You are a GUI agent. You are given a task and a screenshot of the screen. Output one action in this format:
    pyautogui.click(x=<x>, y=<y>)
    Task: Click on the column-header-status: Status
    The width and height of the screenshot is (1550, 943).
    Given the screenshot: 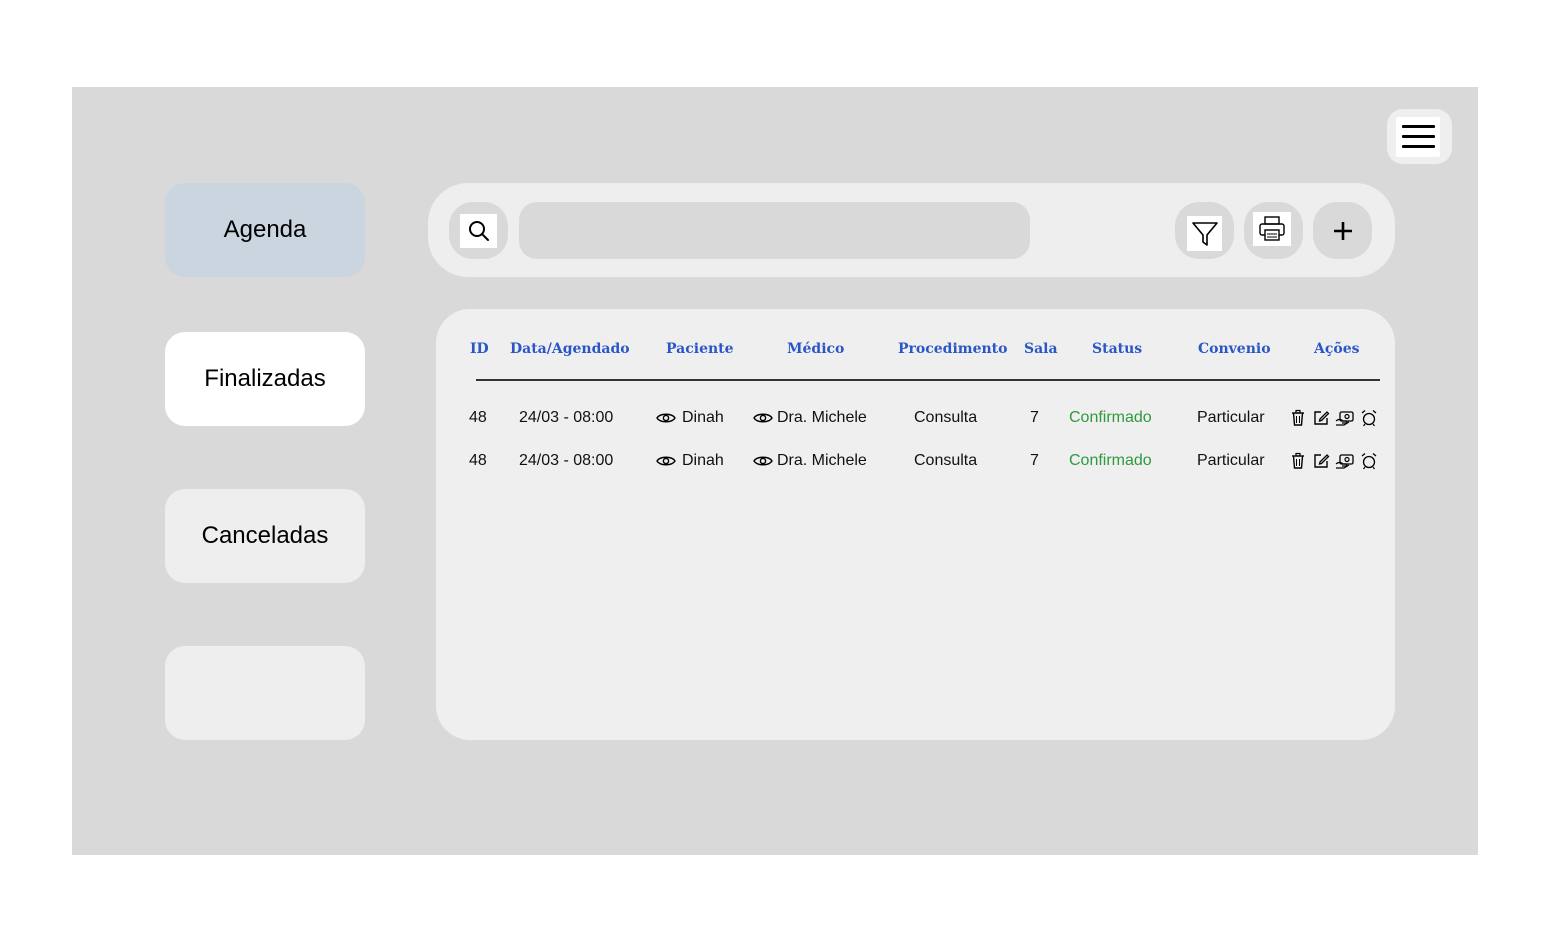 What is the action you would take?
    pyautogui.click(x=1117, y=349)
    